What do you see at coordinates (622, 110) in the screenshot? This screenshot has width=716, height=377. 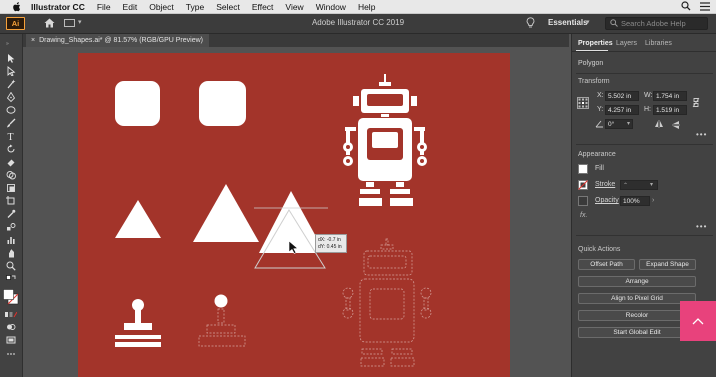 I see `y-position-field: 4.257 in` at bounding box center [622, 110].